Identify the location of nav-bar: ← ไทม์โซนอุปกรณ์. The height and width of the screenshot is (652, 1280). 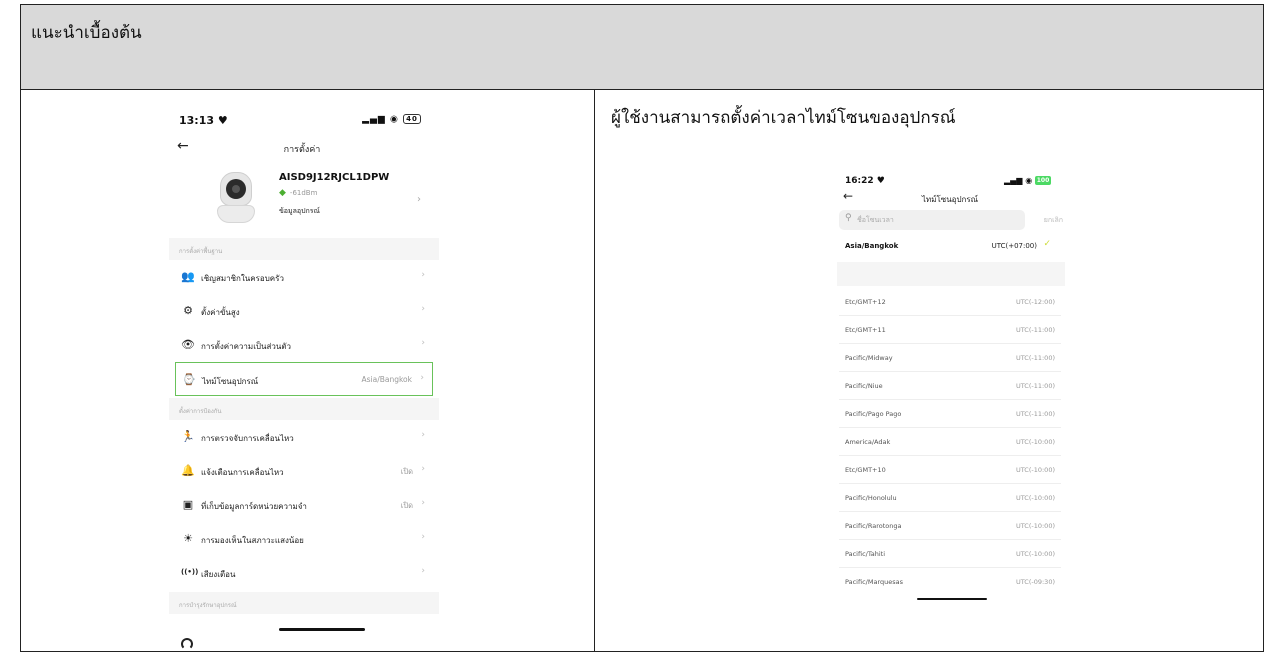
(950, 197).